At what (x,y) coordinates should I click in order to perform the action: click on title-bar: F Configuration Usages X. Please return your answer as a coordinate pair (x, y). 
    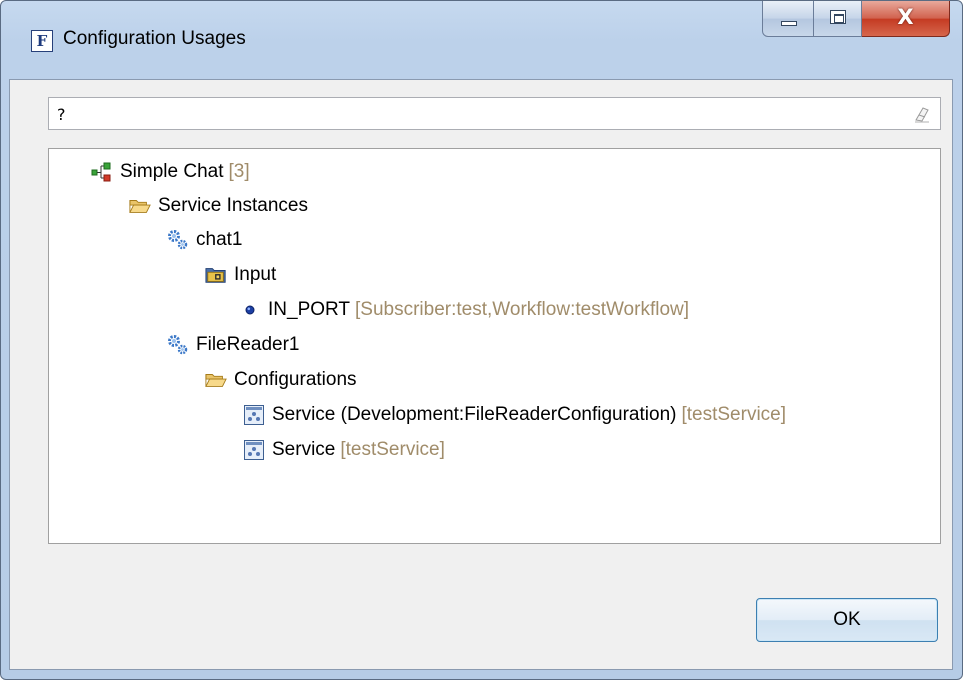
    Looking at the image, I should click on (481, 40).